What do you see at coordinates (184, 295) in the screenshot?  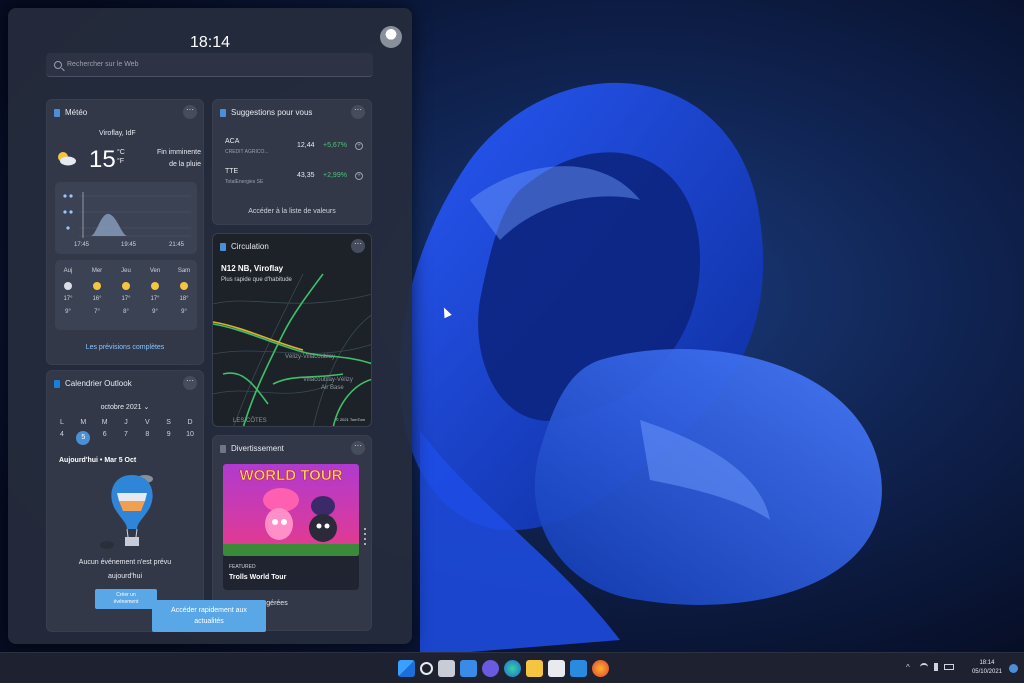 I see `forecast-day: Sam 18° 9°` at bounding box center [184, 295].